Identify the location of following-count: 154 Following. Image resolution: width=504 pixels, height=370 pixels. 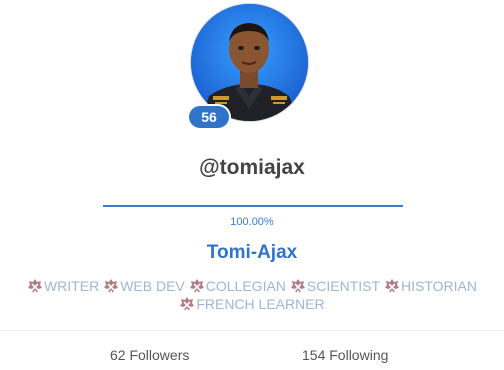
(345, 355).